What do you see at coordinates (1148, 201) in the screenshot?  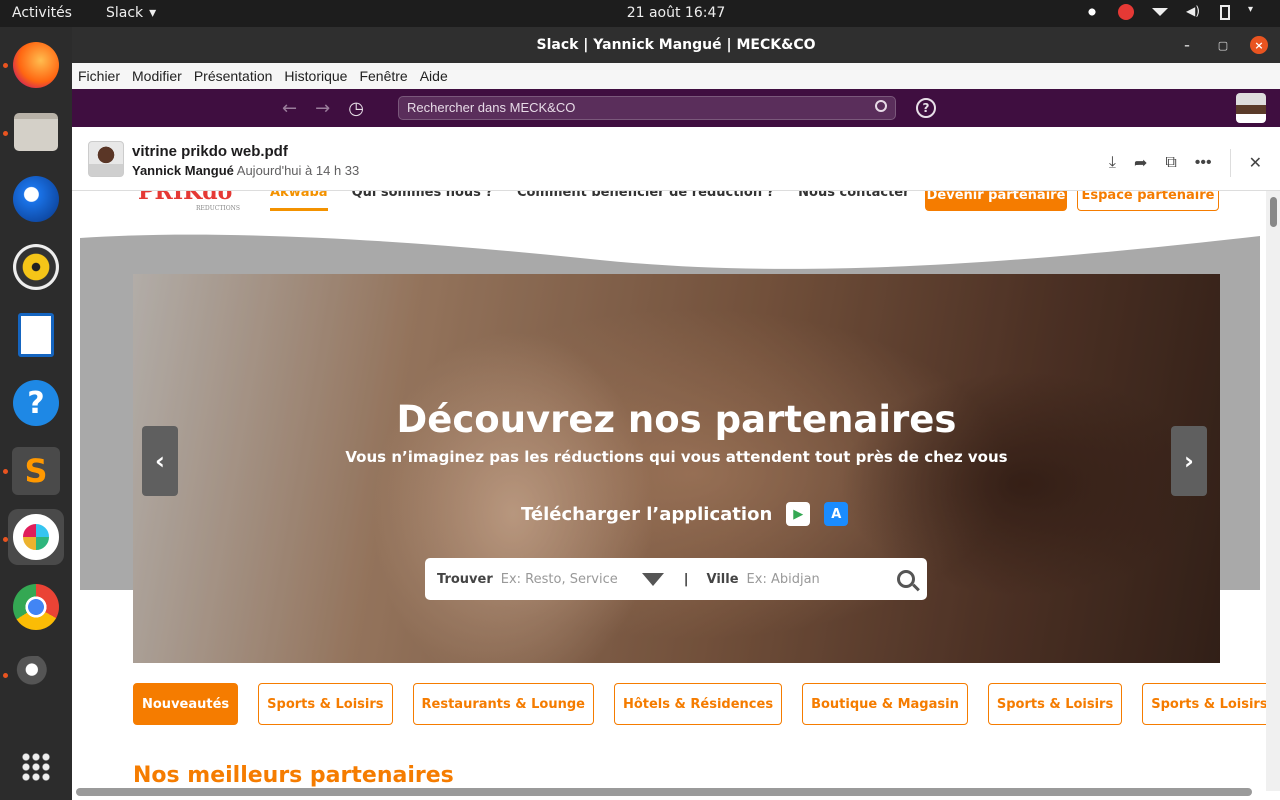 I see `partner-space-button: Espace partenaire` at bounding box center [1148, 201].